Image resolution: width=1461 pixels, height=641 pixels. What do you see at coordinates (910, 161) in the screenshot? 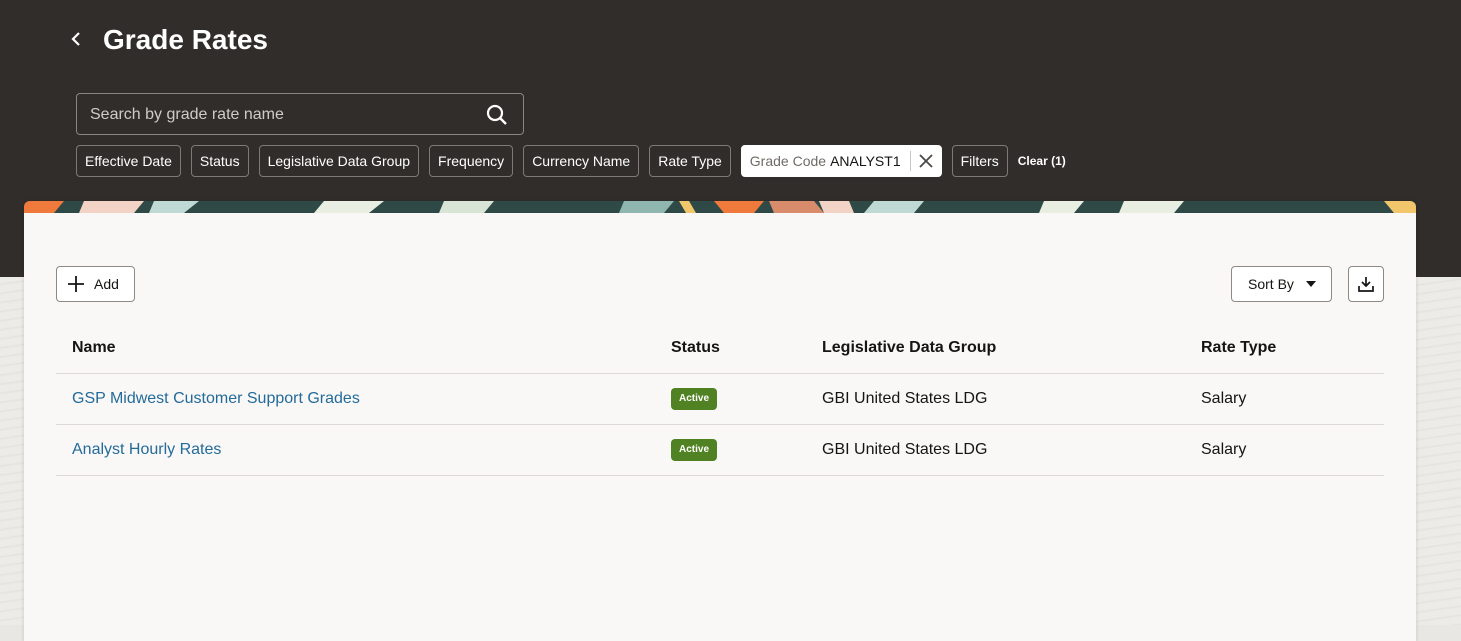
I see `chip-divider` at bounding box center [910, 161].